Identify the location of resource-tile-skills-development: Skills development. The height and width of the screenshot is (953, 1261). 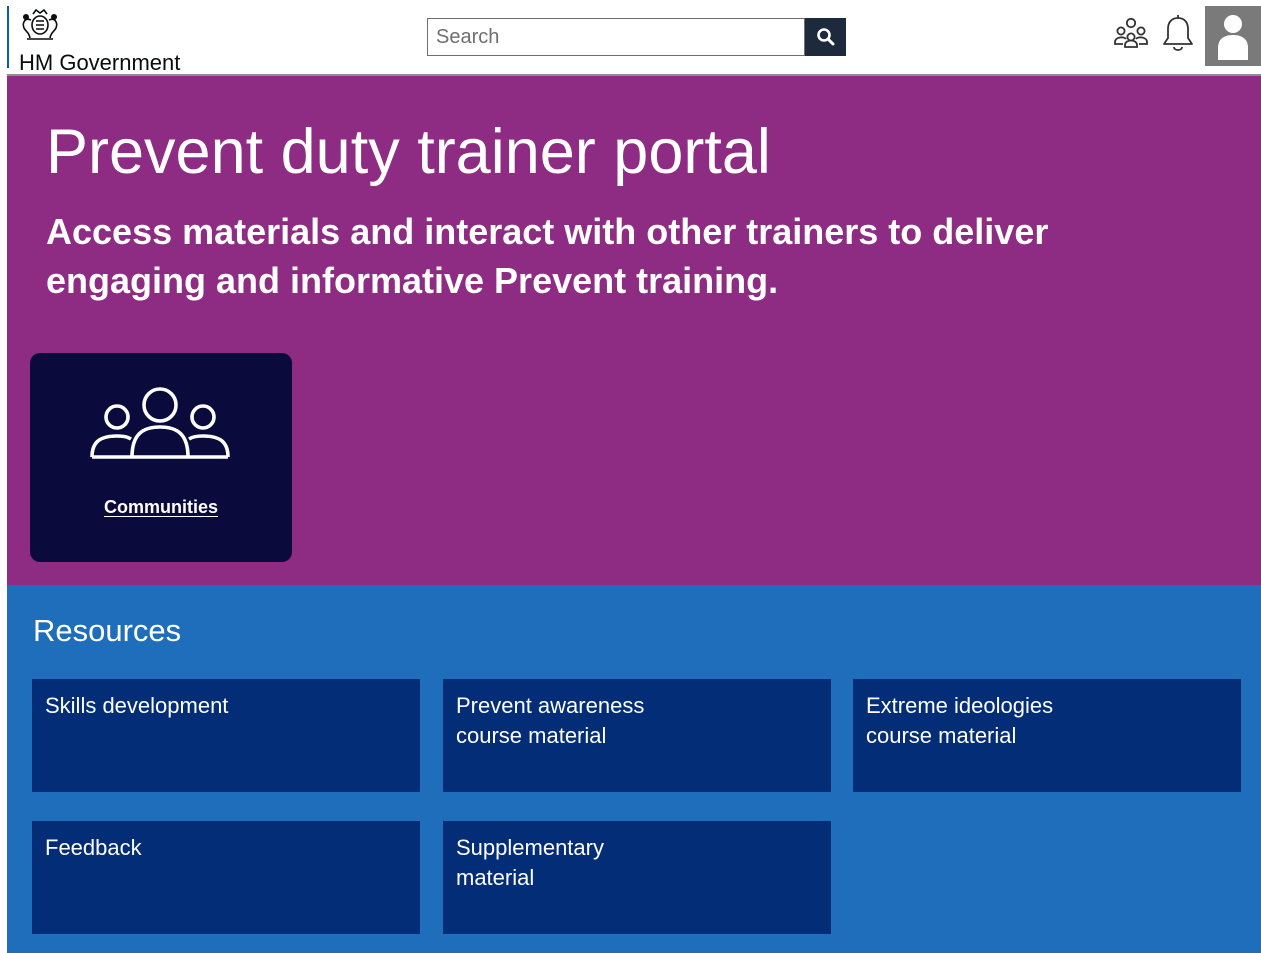
(226, 735).